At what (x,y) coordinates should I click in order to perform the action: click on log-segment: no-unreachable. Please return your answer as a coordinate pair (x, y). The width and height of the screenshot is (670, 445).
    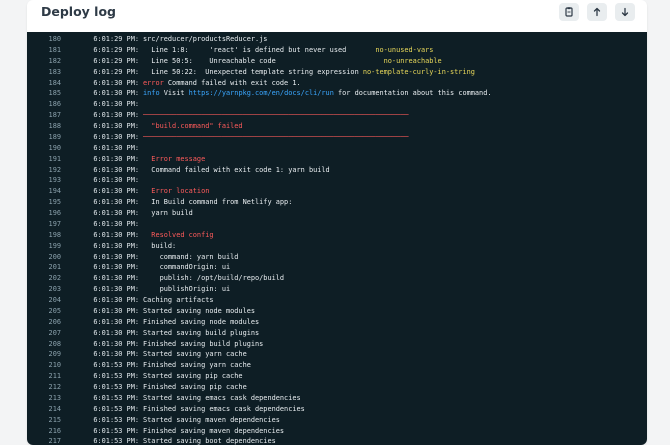
    Looking at the image, I should click on (412, 60).